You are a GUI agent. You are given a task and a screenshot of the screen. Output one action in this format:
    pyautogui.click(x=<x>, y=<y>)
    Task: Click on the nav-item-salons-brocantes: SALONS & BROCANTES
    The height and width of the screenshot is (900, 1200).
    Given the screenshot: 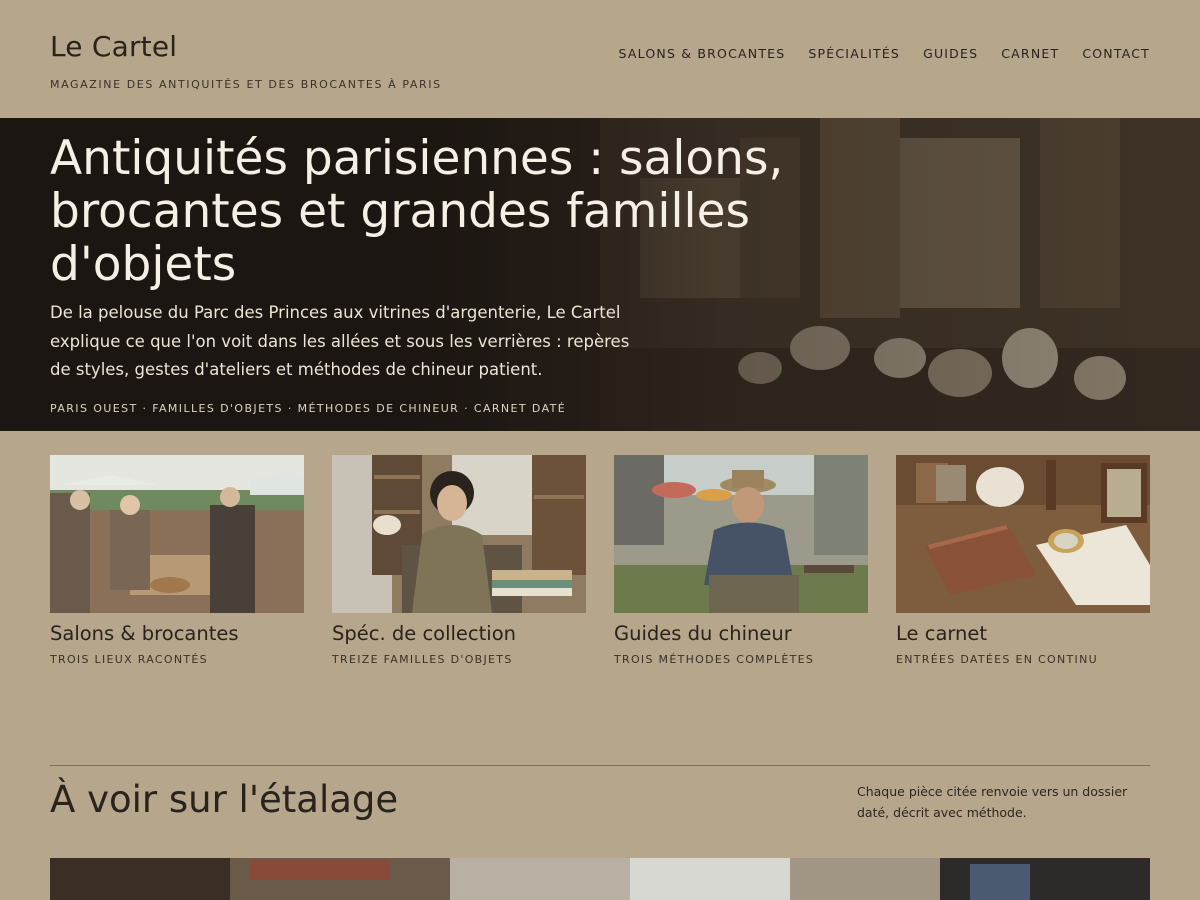 What is the action you would take?
    pyautogui.click(x=702, y=53)
    